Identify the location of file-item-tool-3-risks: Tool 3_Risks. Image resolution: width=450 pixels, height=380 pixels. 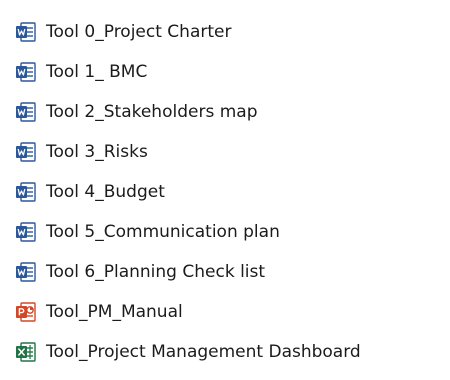
(229, 152).